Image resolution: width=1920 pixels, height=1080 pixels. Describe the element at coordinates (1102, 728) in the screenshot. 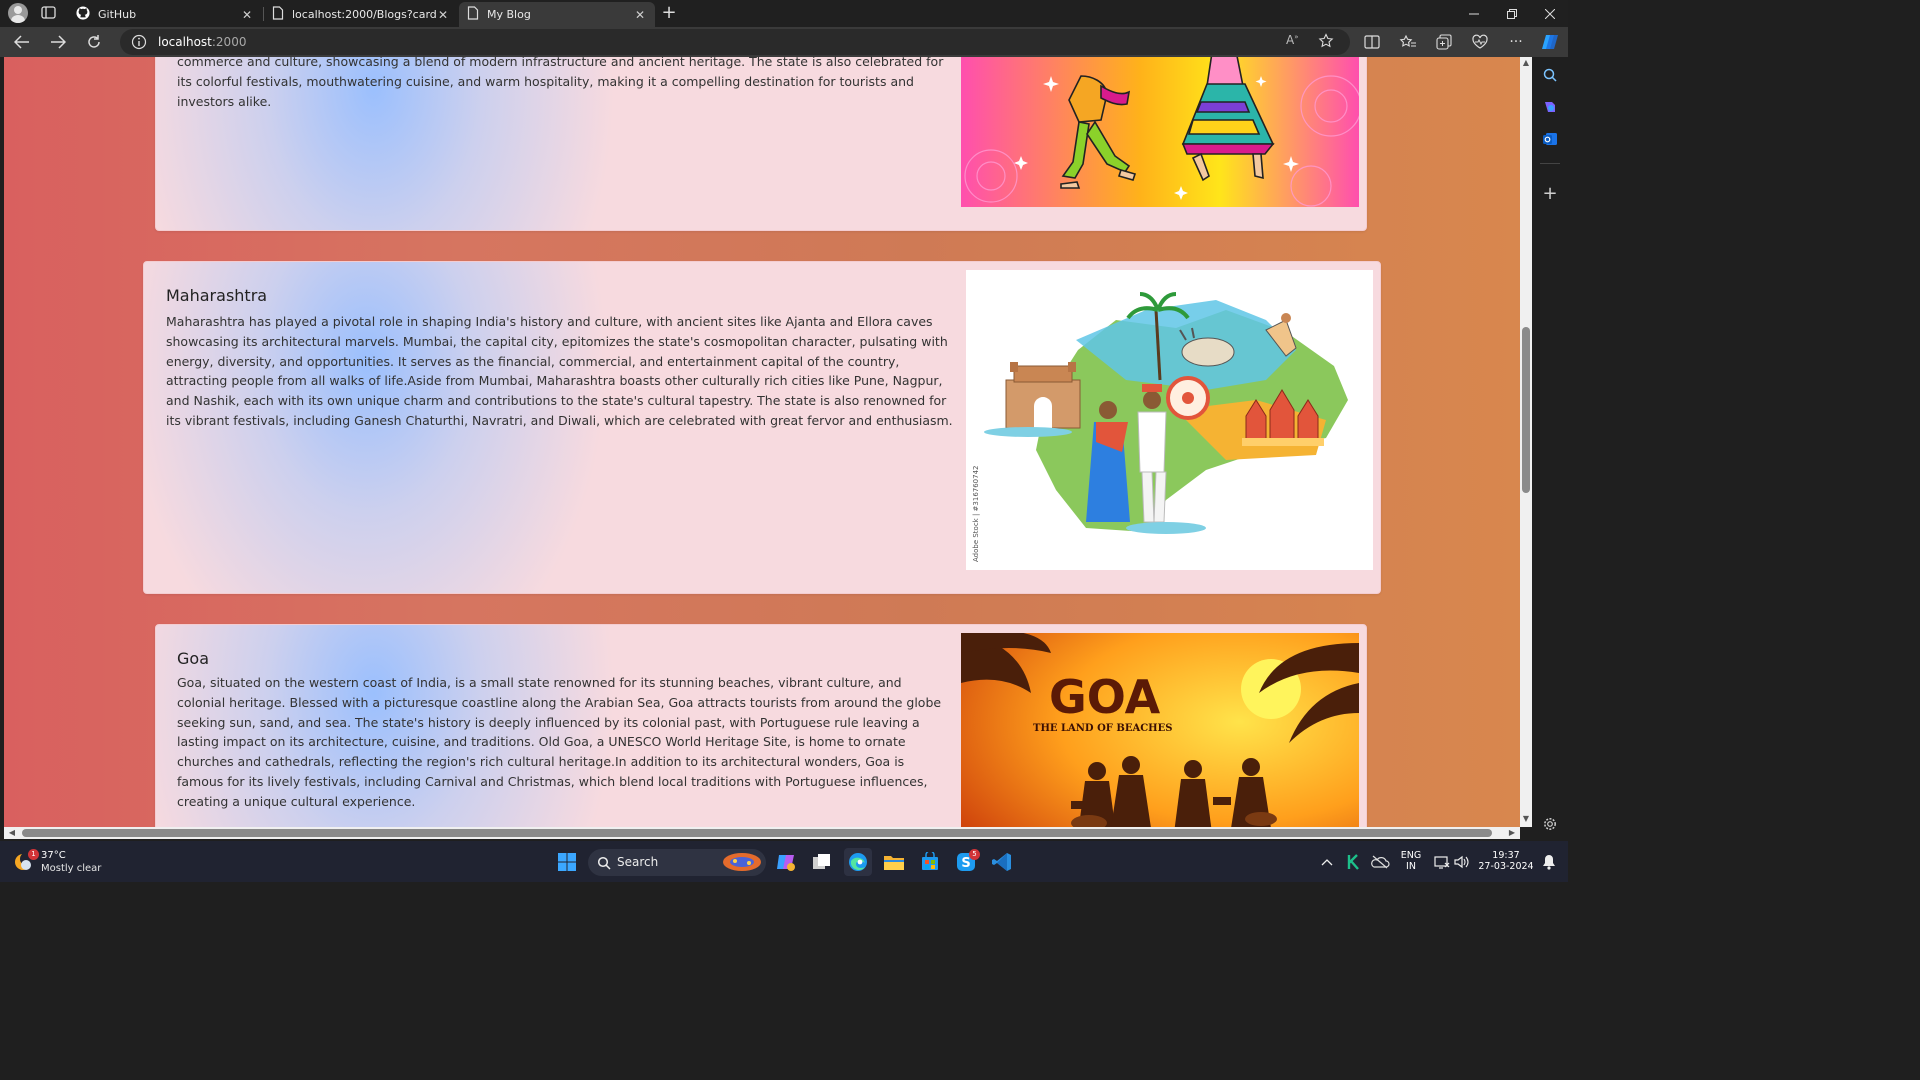

I see `poster-subtitle: THE LAND OF BEACHES` at that location.